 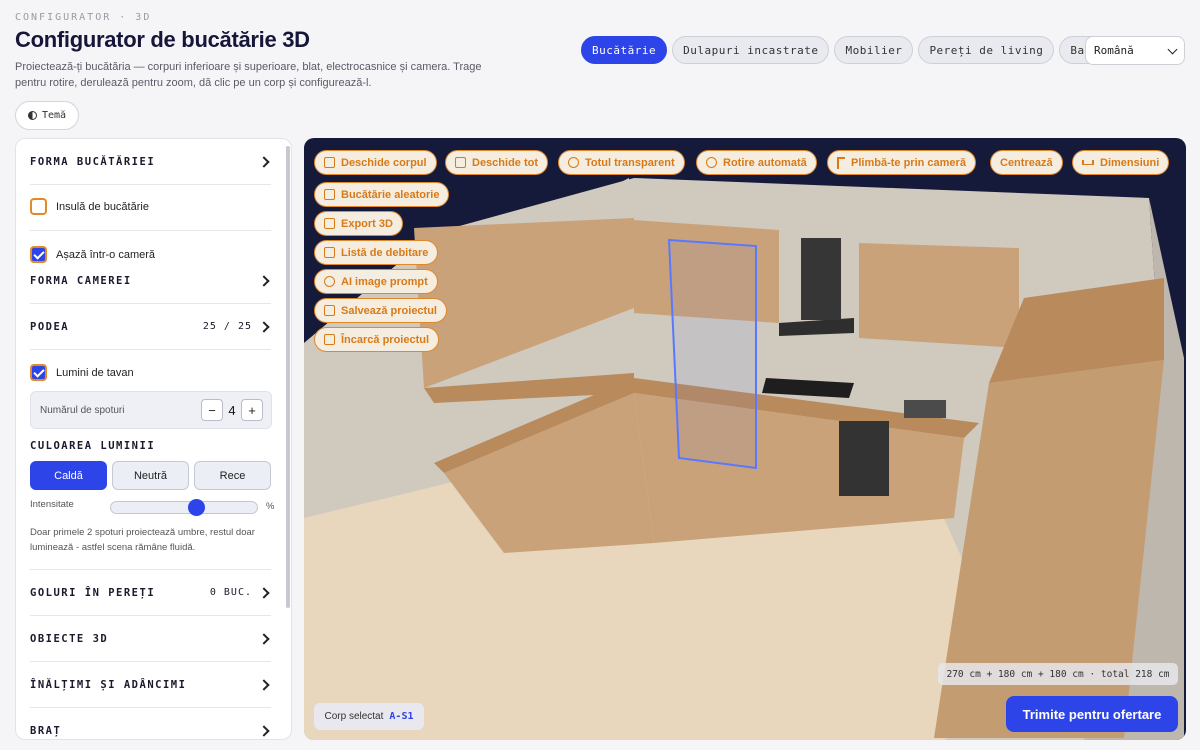 What do you see at coordinates (288, 377) in the screenshot?
I see `sidebar-scrollbar` at bounding box center [288, 377].